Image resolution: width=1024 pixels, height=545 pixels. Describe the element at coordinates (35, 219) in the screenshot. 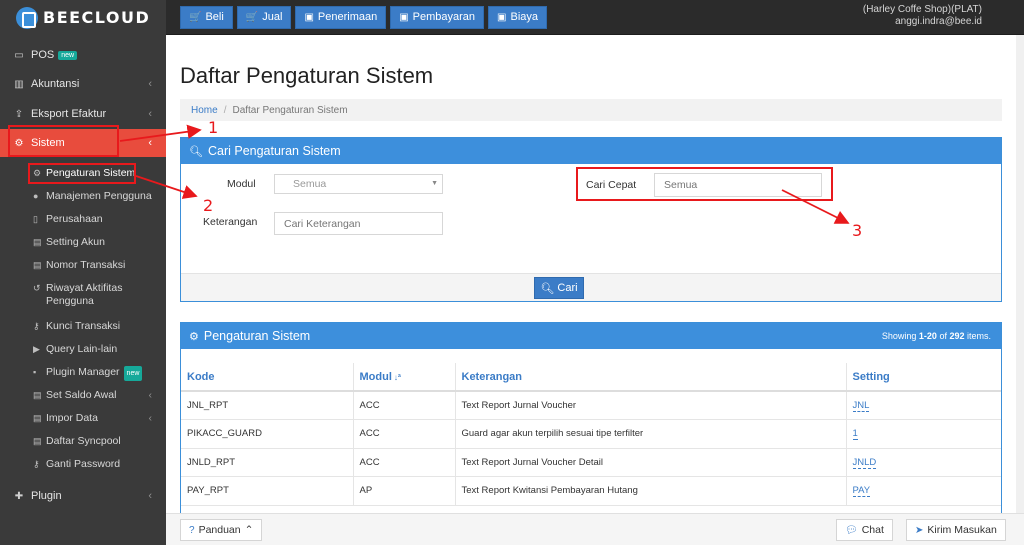

I see `building-icon: ▯` at that location.